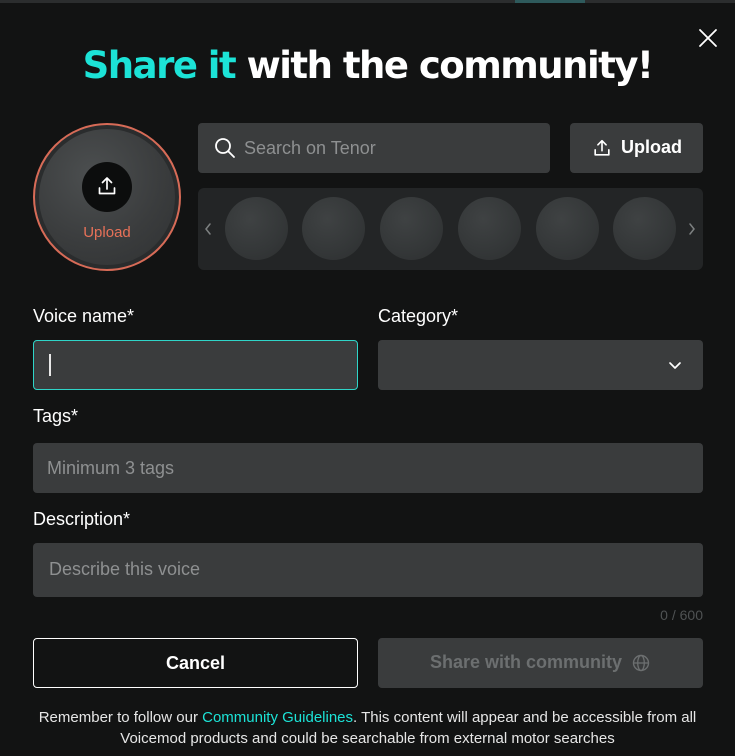  What do you see at coordinates (675, 365) in the screenshot?
I see `chevron-down-icon` at bounding box center [675, 365].